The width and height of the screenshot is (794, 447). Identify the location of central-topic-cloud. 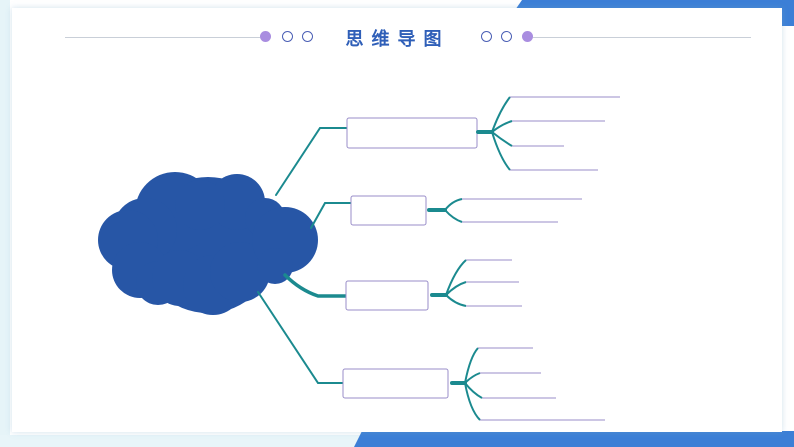
(208, 243).